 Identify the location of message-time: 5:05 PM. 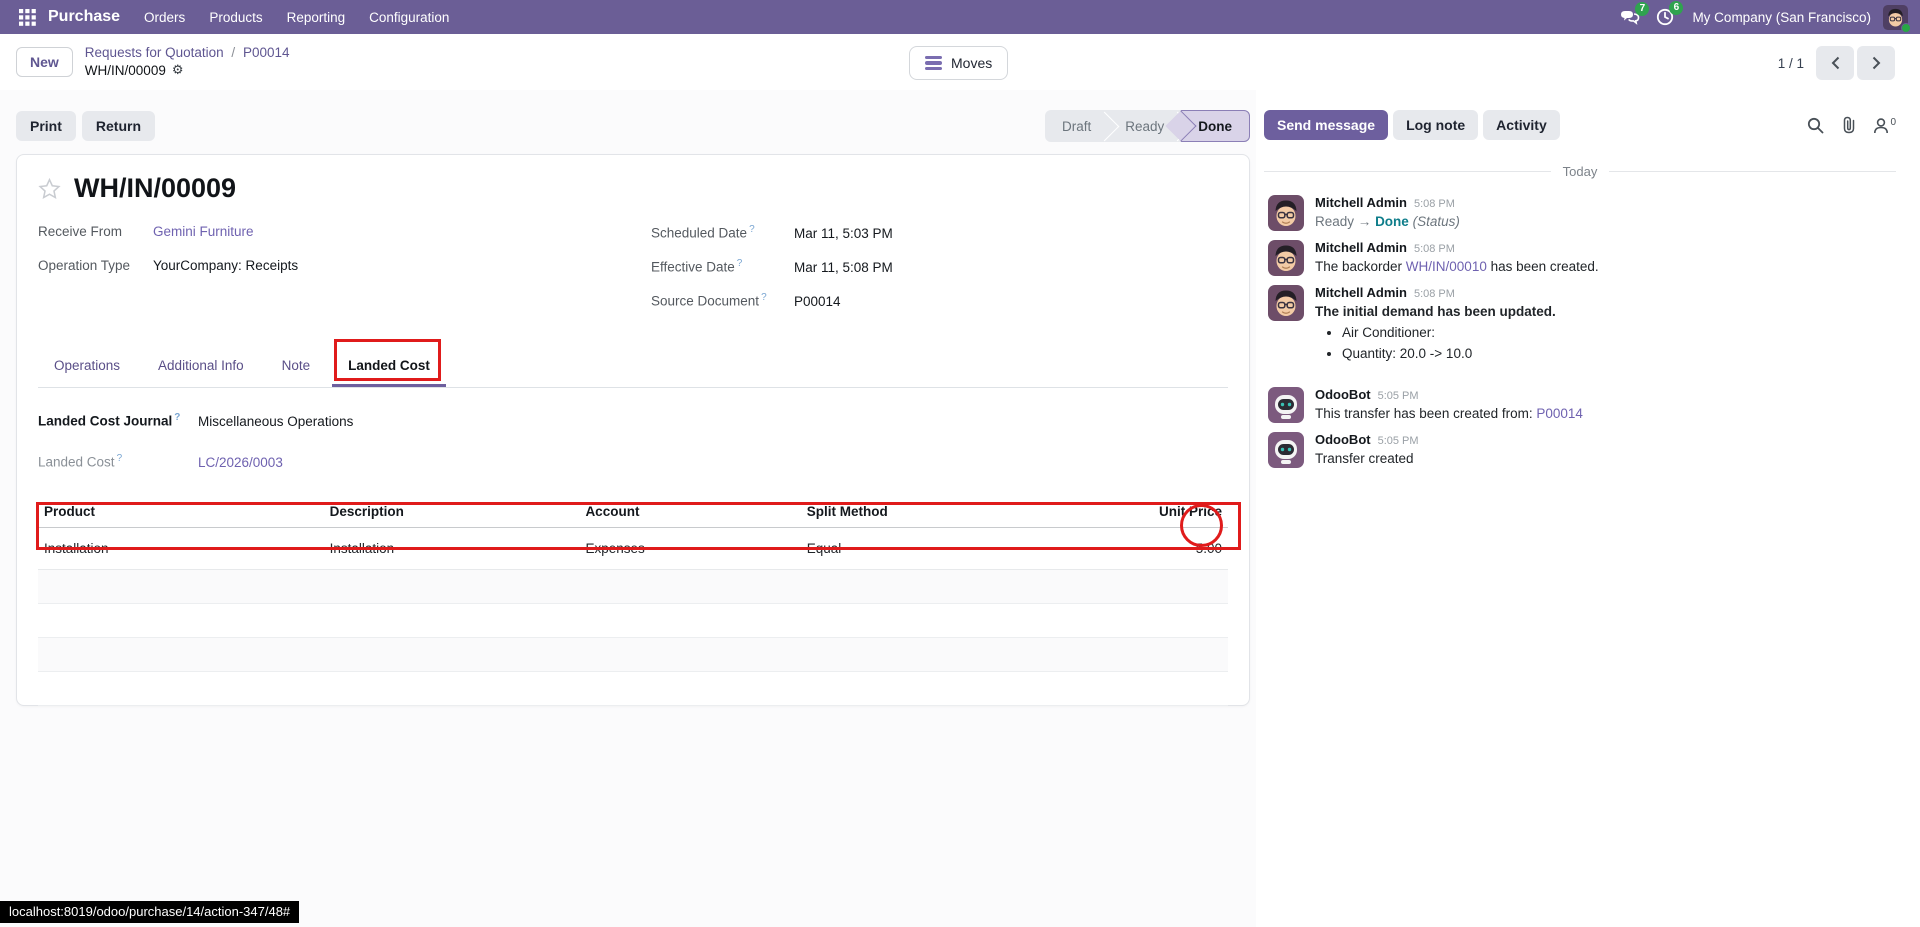
(1398, 441).